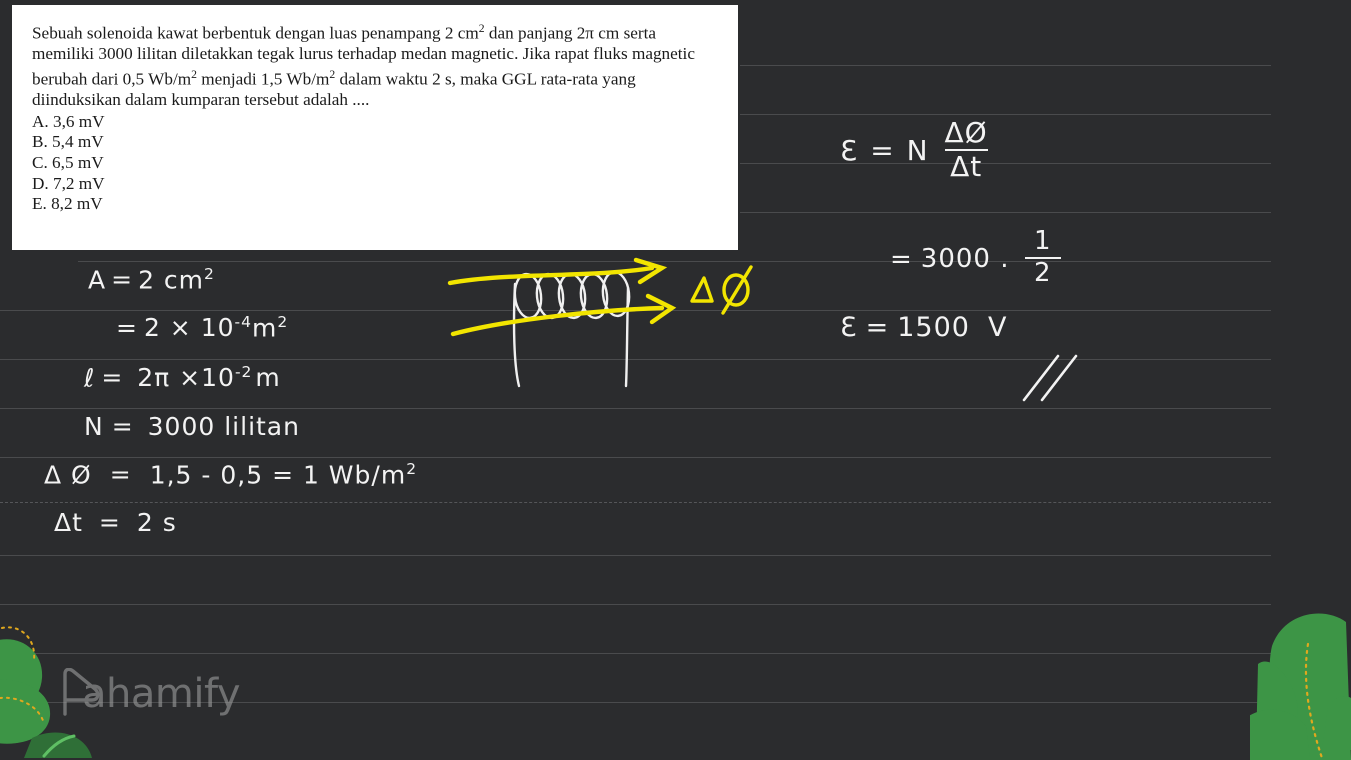  Describe the element at coordinates (283, 322) in the screenshot. I see `hw-area-si-unit-exp: 2` at that location.